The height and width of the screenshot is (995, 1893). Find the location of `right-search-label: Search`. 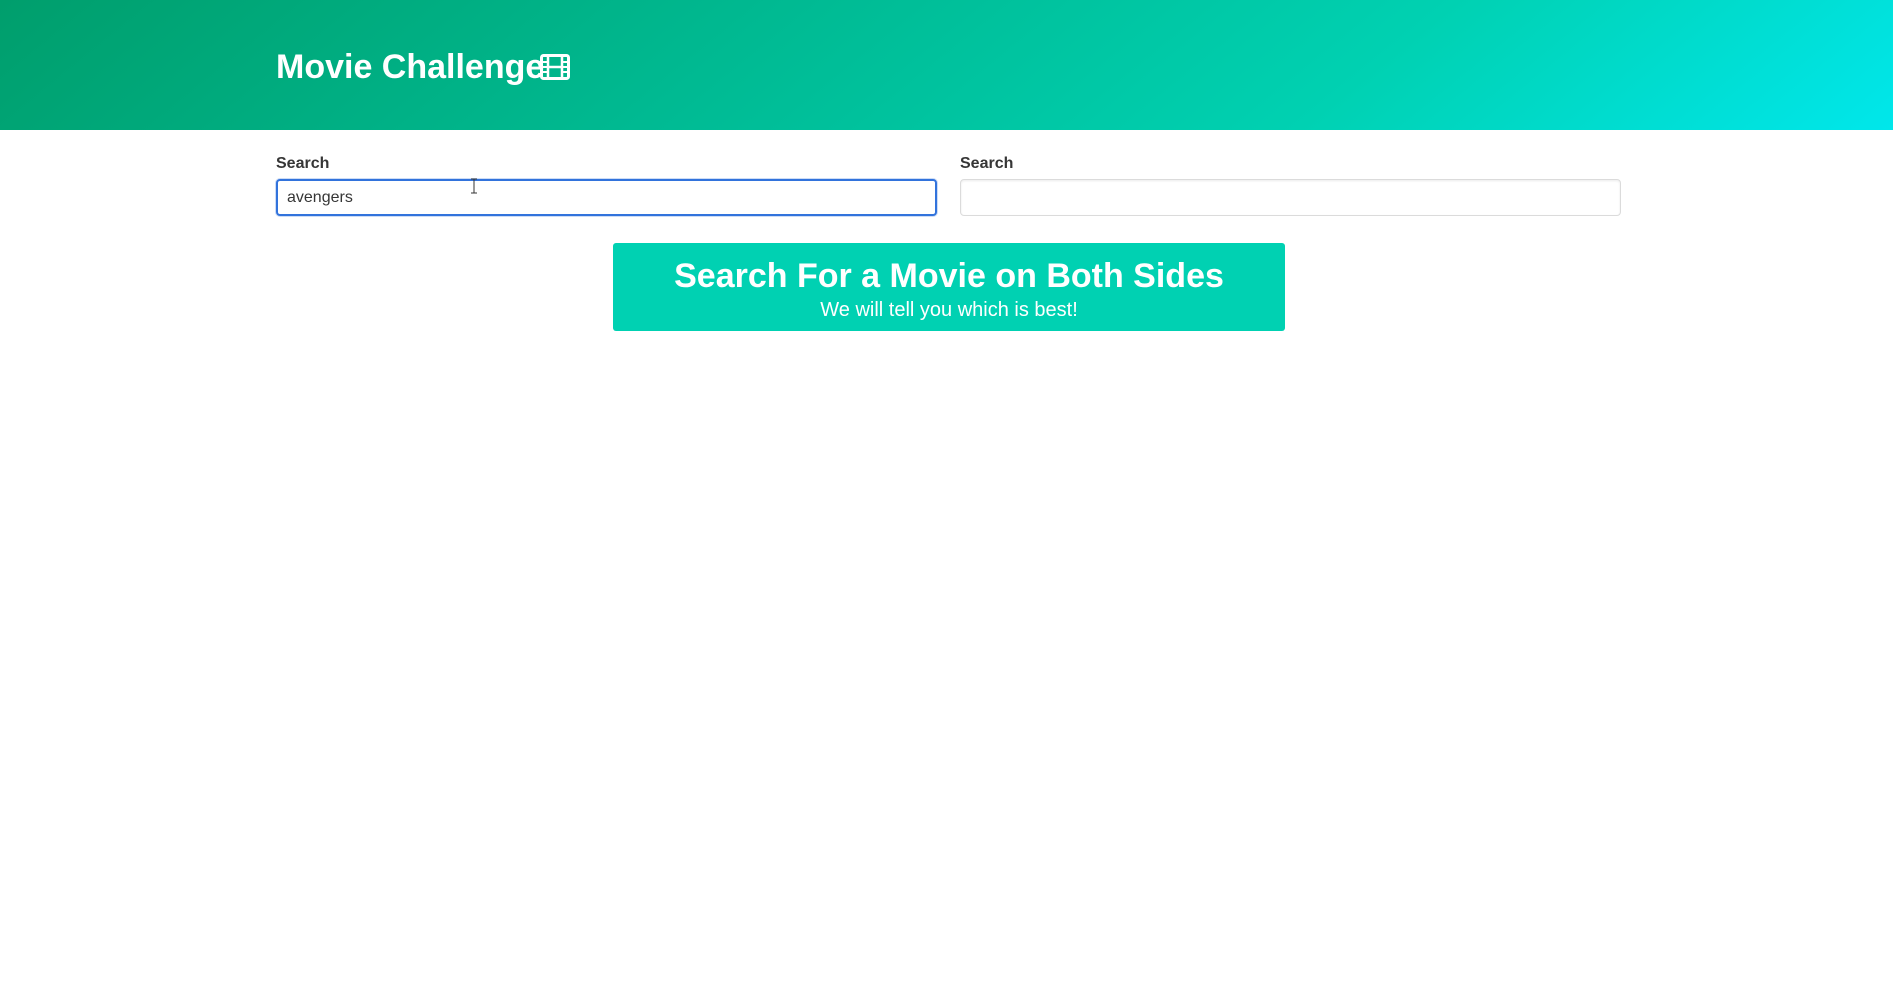

right-search-label: Search is located at coordinates (987, 163).